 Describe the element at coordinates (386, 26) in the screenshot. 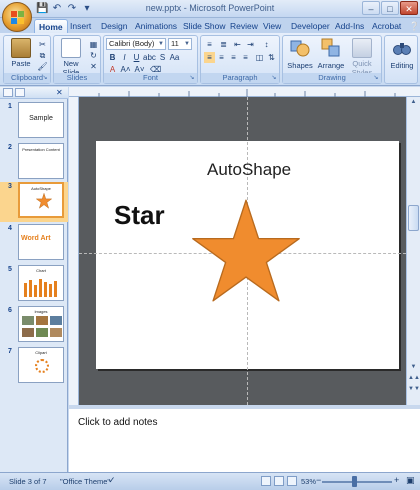

I see `tab-acrobat: Acrobat` at that location.